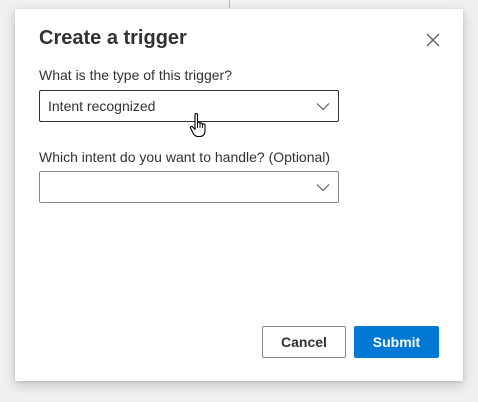  What do you see at coordinates (304, 342) in the screenshot?
I see `cancel-button: Cancel` at bounding box center [304, 342].